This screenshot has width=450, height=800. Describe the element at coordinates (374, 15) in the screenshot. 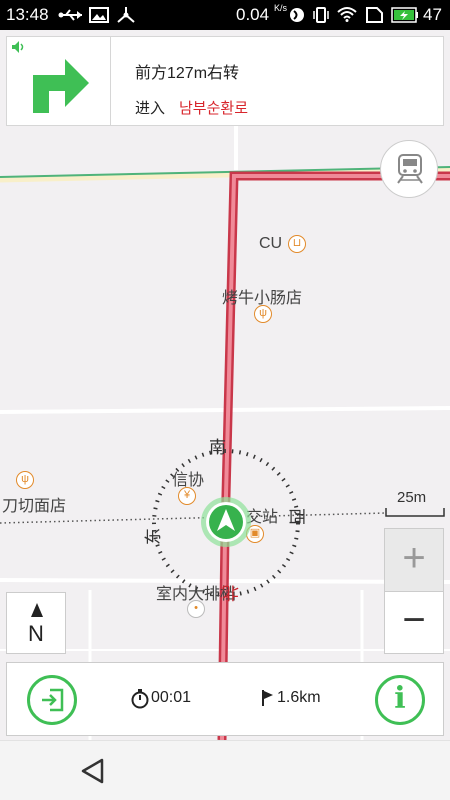

I see `sim-icon` at that location.